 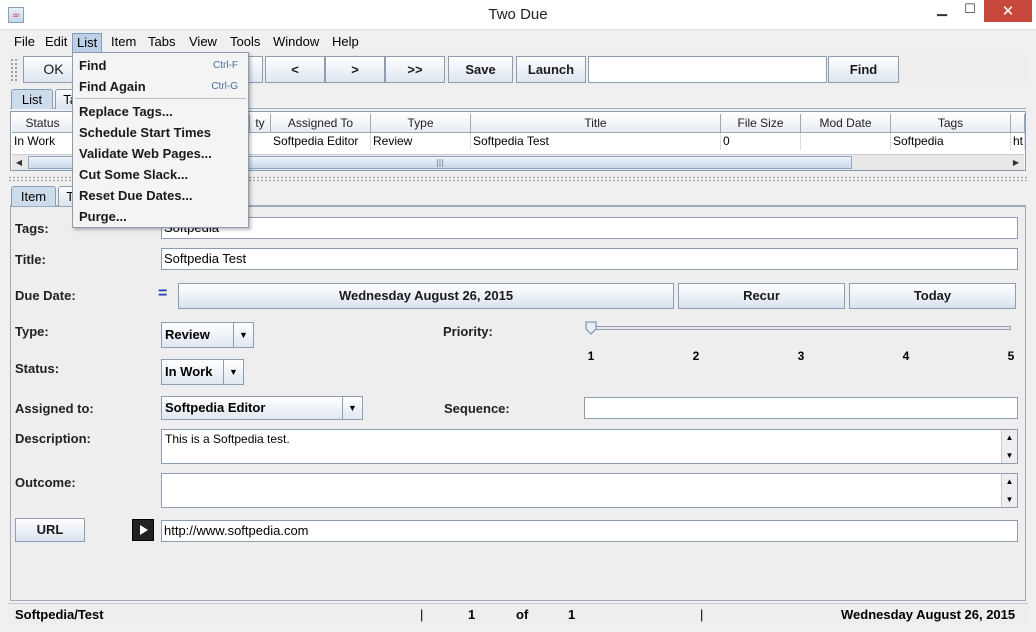 I want to click on description-scrollbar: ▲ ▼, so click(x=1009, y=446).